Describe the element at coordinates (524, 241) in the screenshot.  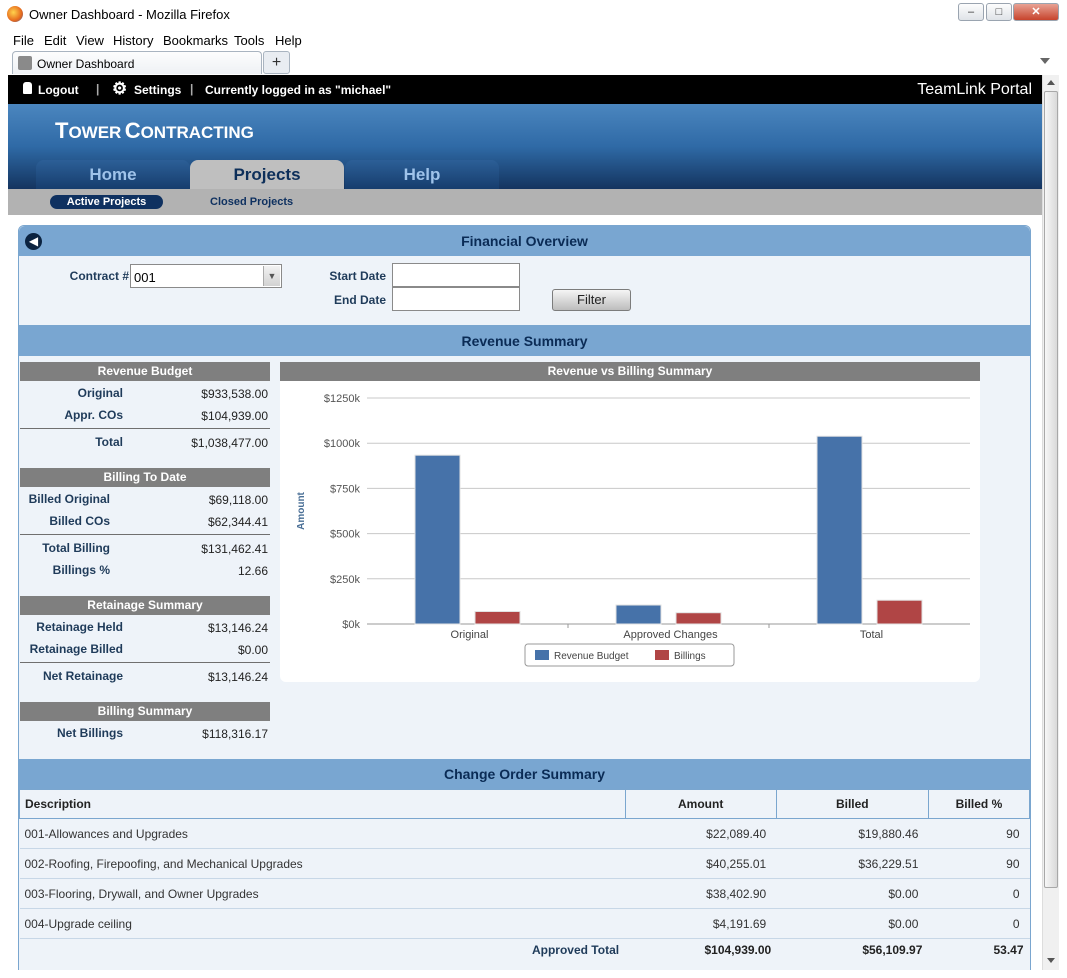
I see `financial-overview-header: Financial Overview` at that location.